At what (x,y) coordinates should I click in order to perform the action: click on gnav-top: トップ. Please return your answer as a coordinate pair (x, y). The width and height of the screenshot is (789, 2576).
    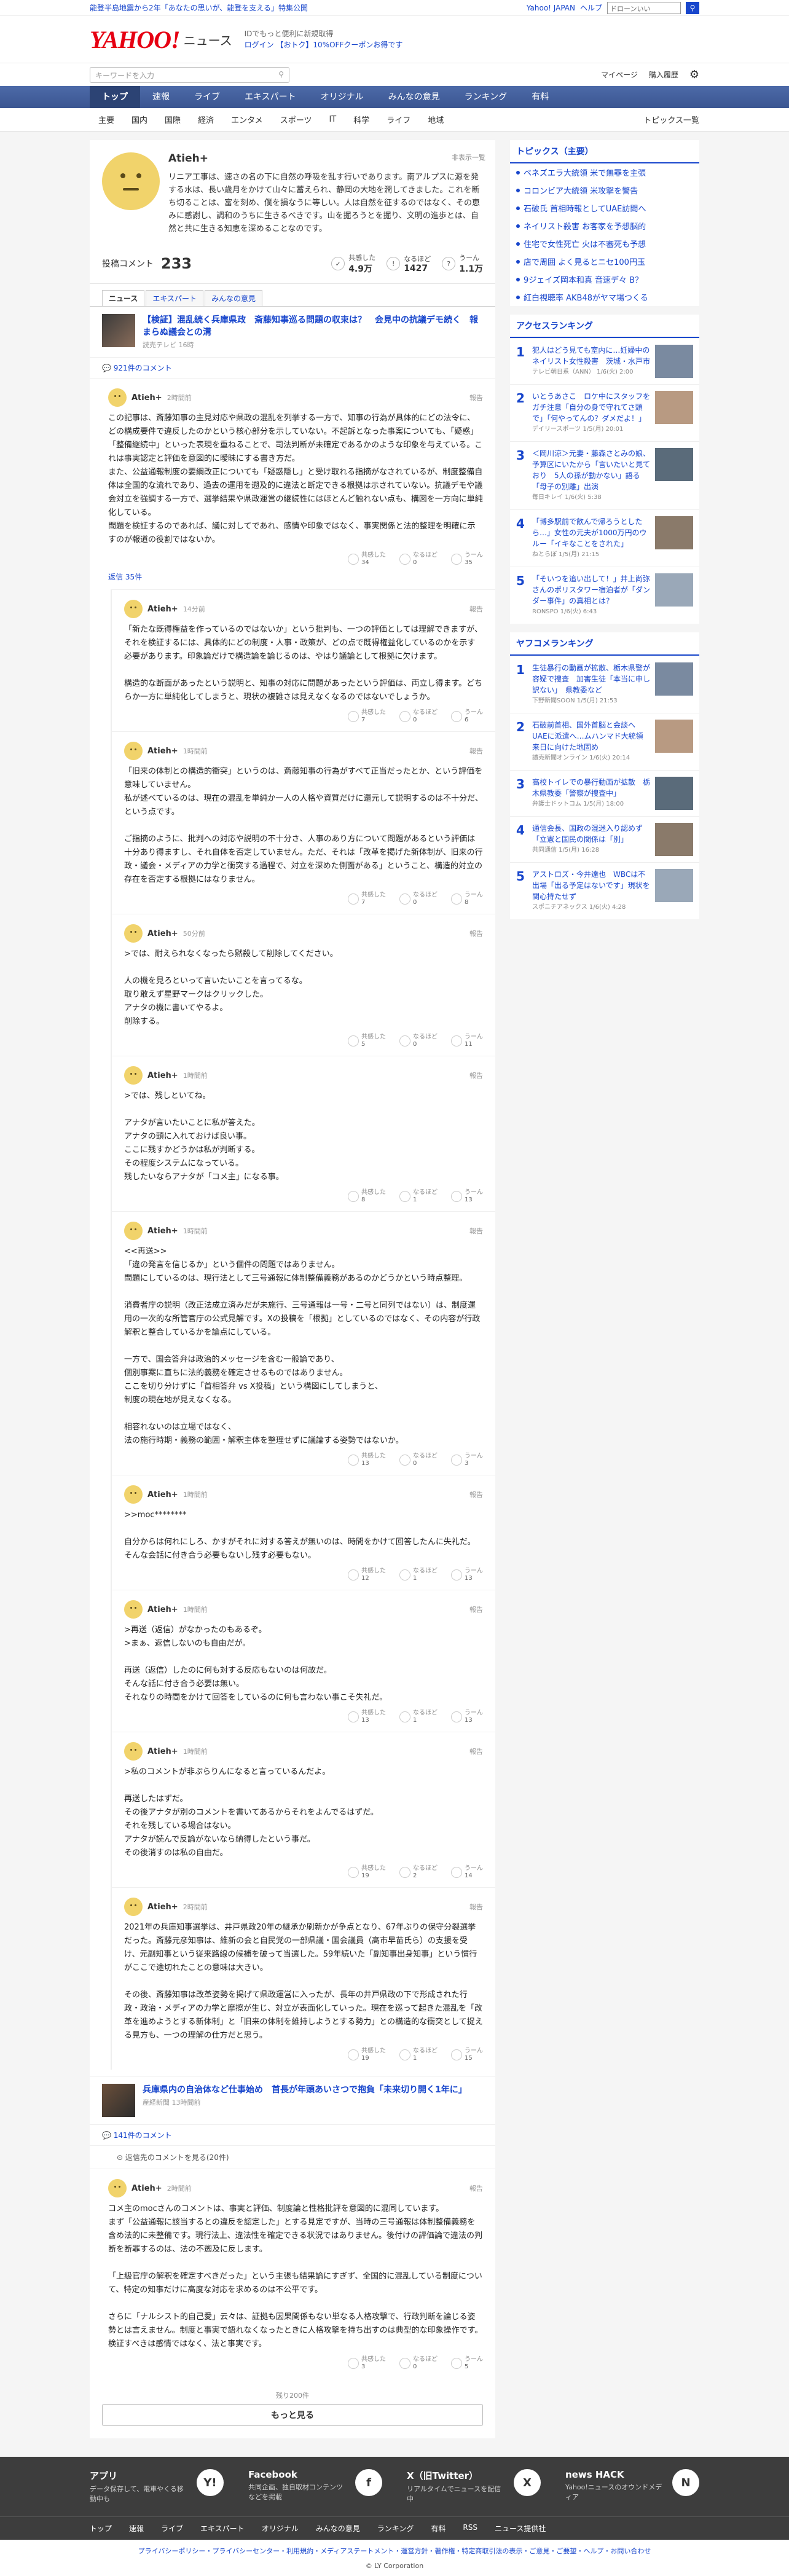
    Looking at the image, I should click on (115, 97).